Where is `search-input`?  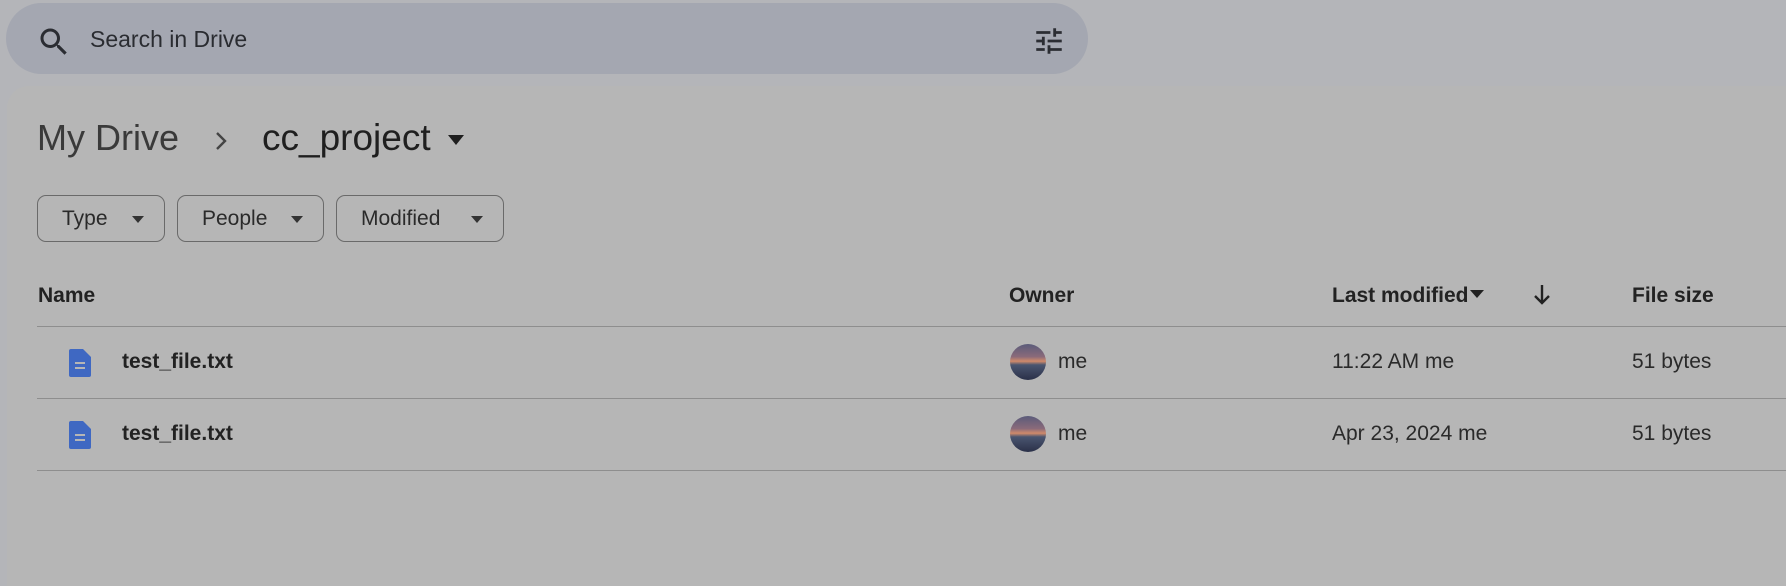
search-input is located at coordinates (540, 39).